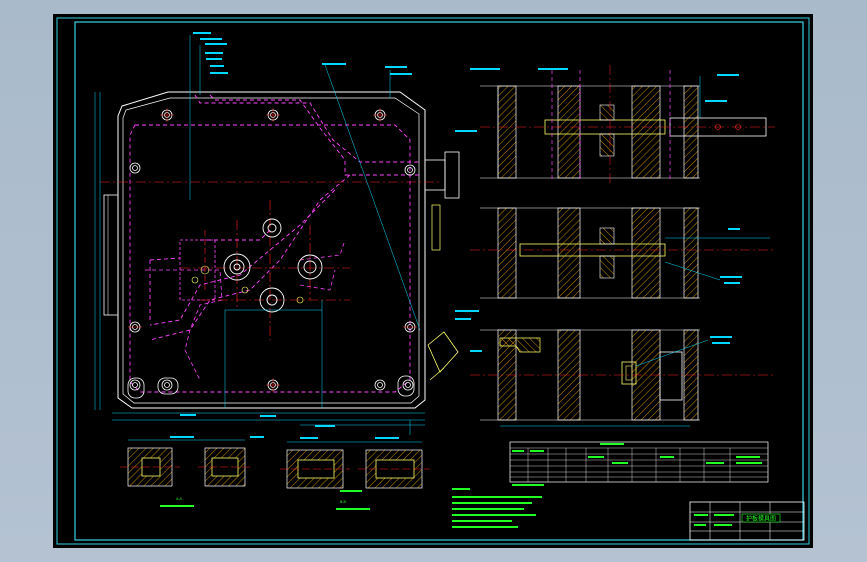  I want to click on section-a-caption: A-A, so click(179, 499).